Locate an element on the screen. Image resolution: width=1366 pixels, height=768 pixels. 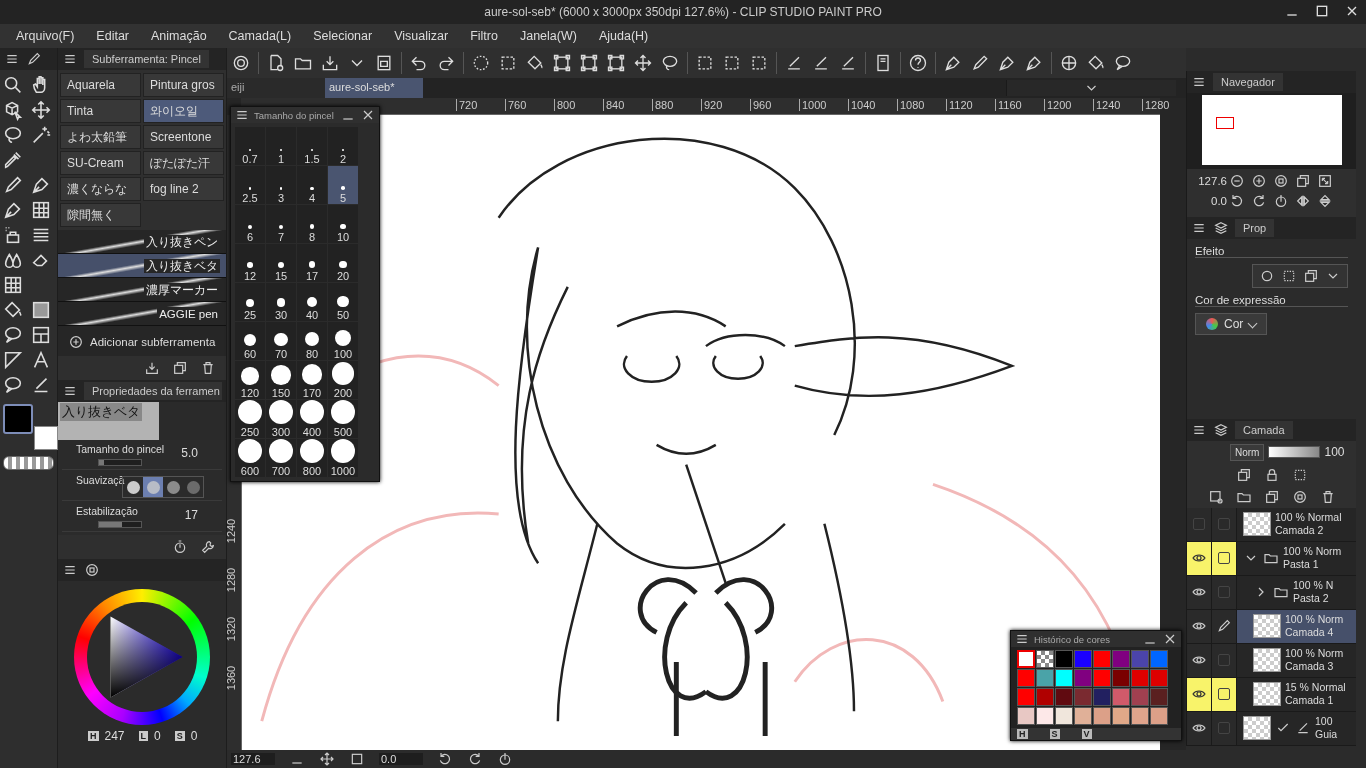
layer-item: 15 % Normal Camada 1 is located at coordinates (1296, 694).